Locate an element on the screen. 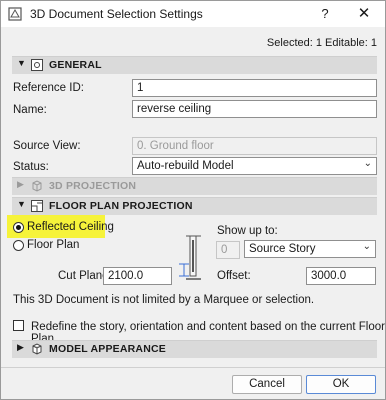 The width and height of the screenshot is (386, 400). general-section-header: ▼ GENERAL is located at coordinates (194, 65).